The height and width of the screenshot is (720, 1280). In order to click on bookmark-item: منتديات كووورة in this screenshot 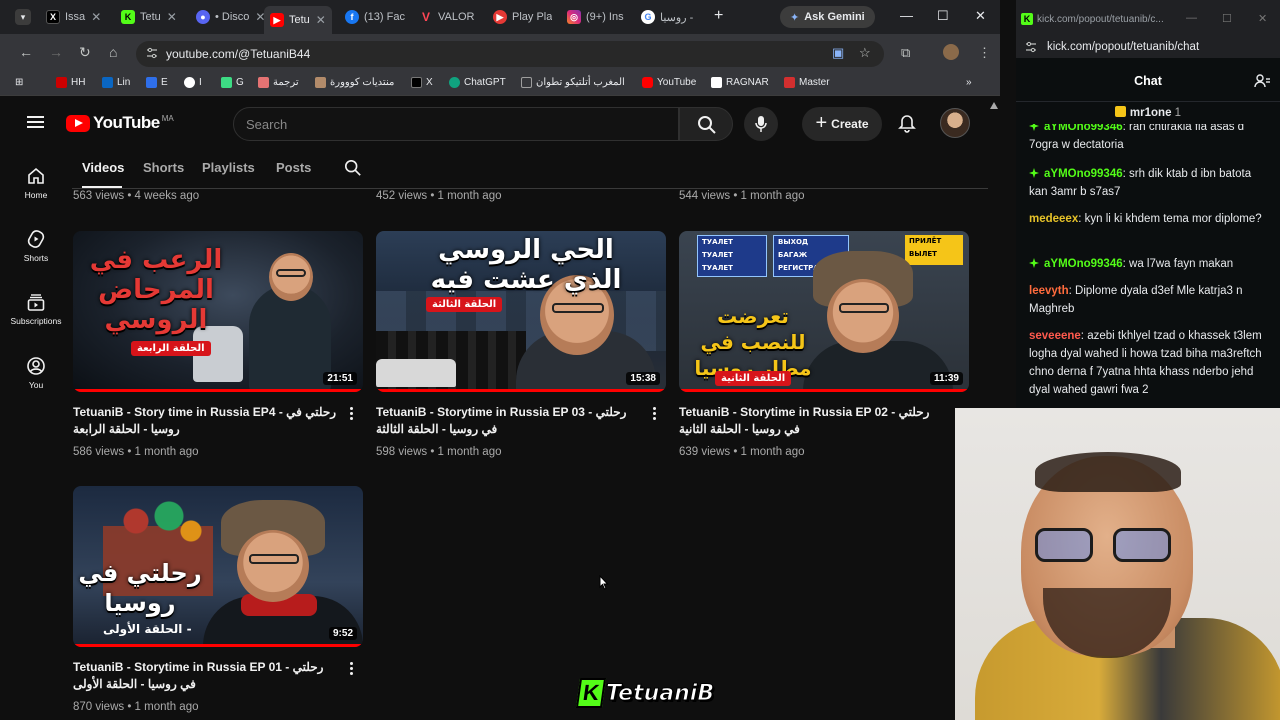, I will do `click(354, 82)`.